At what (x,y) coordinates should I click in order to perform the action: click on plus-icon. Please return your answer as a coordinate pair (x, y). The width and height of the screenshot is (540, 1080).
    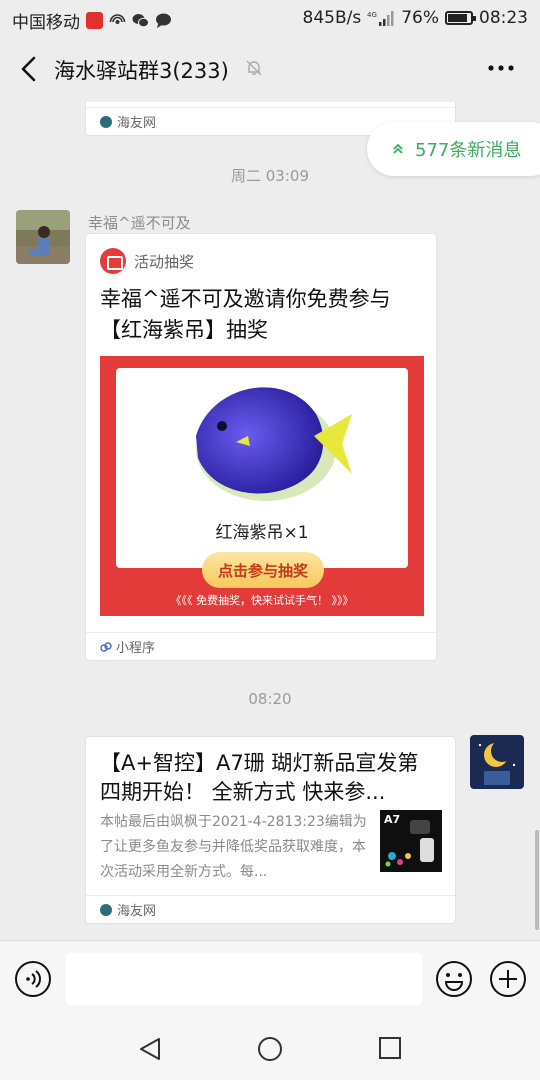
    Looking at the image, I should click on (508, 979).